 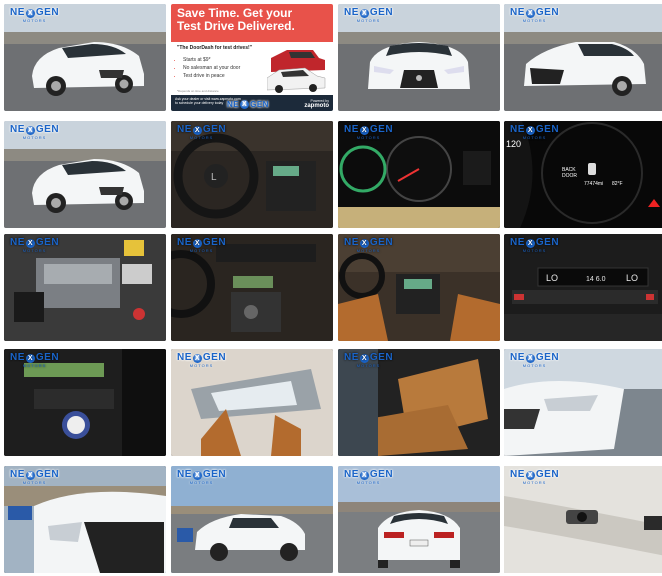 I want to click on photo-interior-dash: NE X GEN MOTORS, so click(x=419, y=287).